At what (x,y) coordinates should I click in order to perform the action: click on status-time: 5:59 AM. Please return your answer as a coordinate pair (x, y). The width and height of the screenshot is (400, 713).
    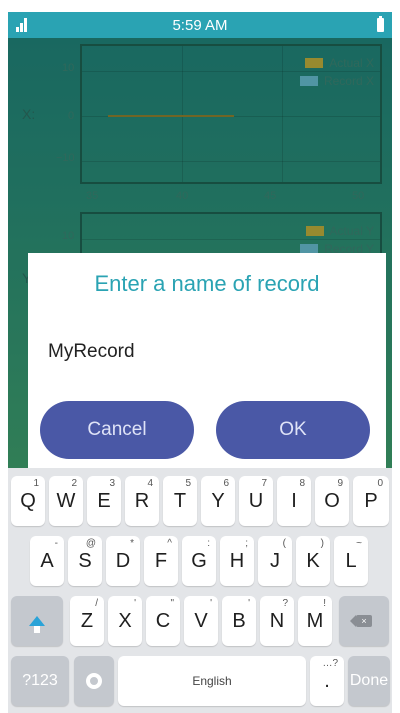
    Looking at the image, I should click on (200, 25).